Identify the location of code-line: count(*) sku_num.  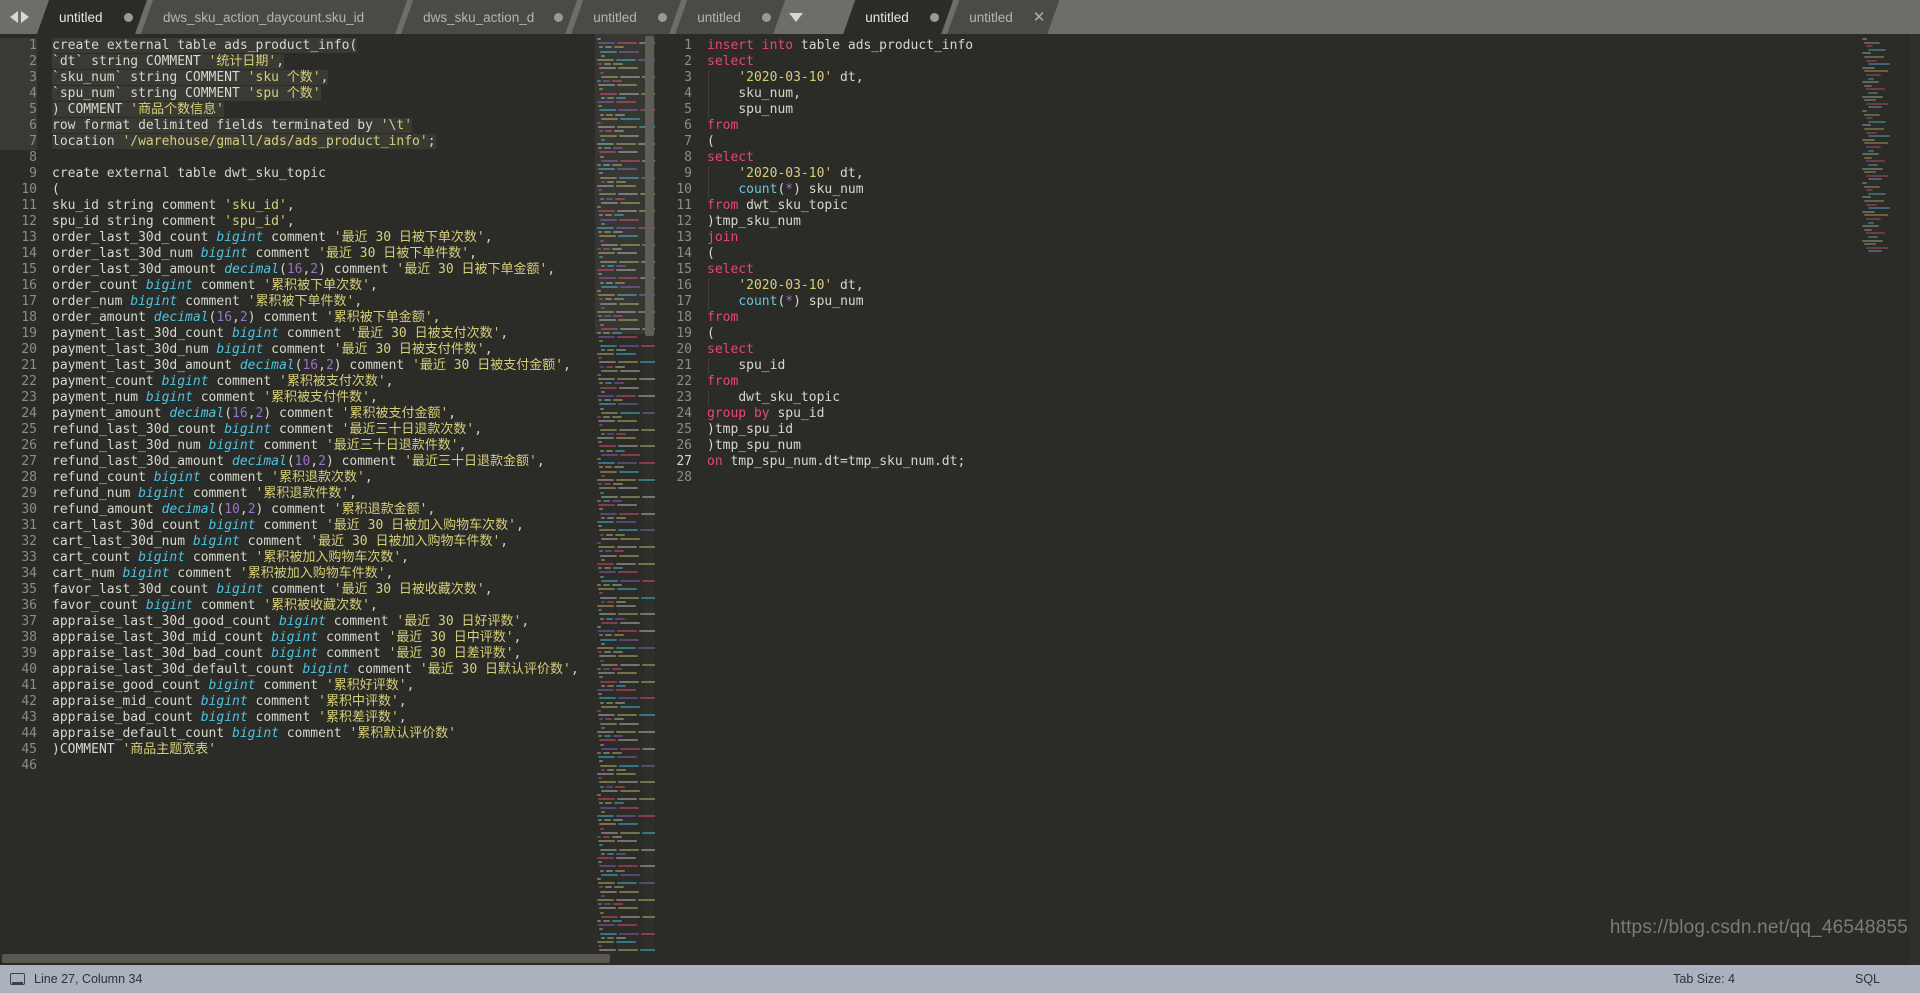
(1283, 190).